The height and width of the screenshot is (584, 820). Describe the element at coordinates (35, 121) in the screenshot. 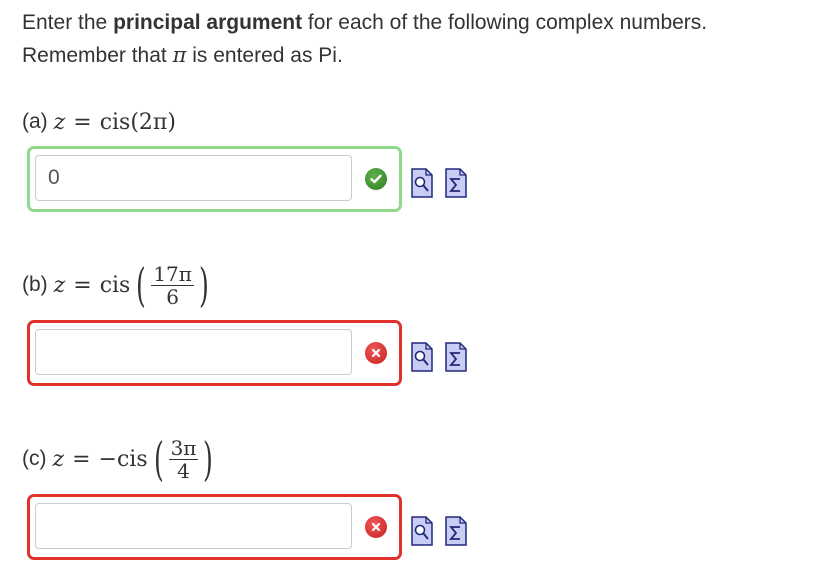

I see `question-tag: (a)` at that location.